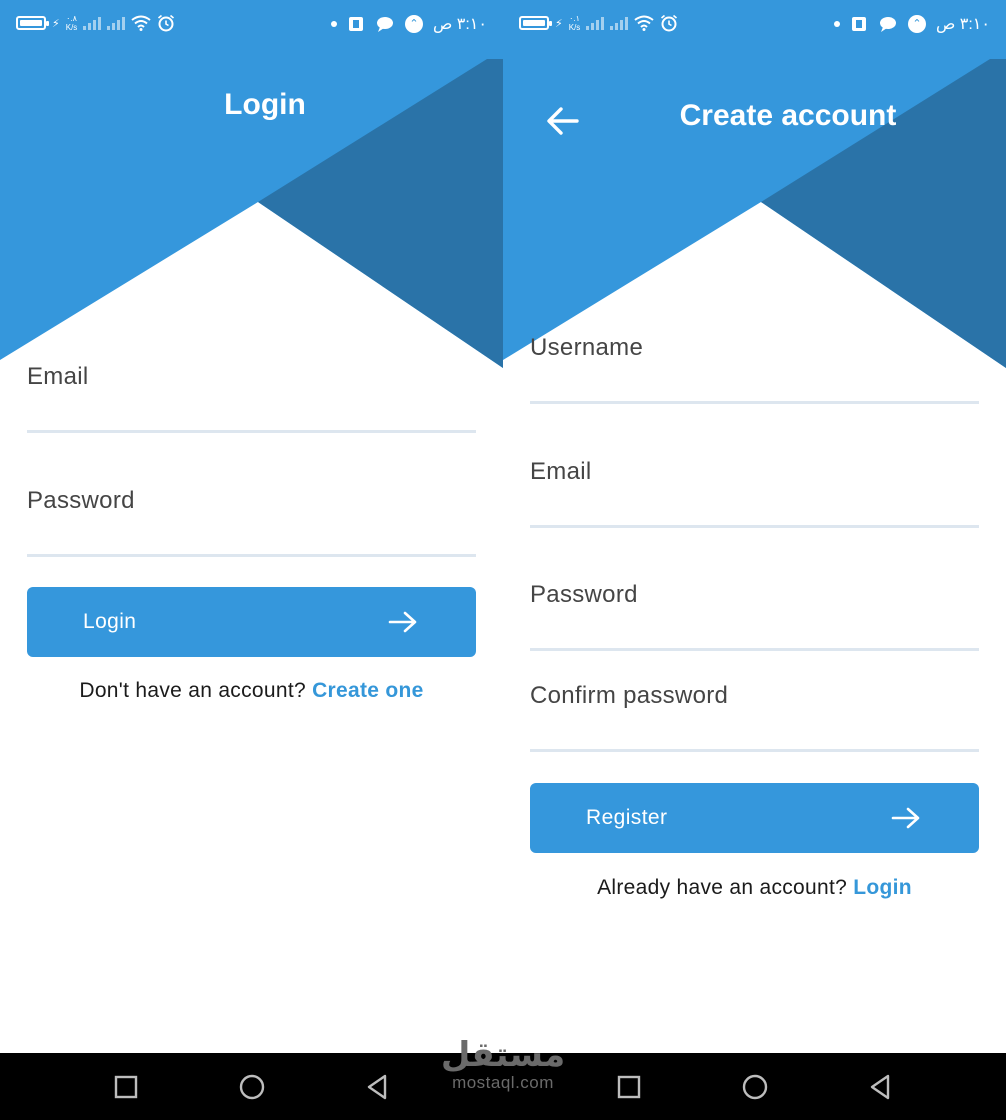 The width and height of the screenshot is (1006, 1120). I want to click on page-title: Login, so click(265, 104).